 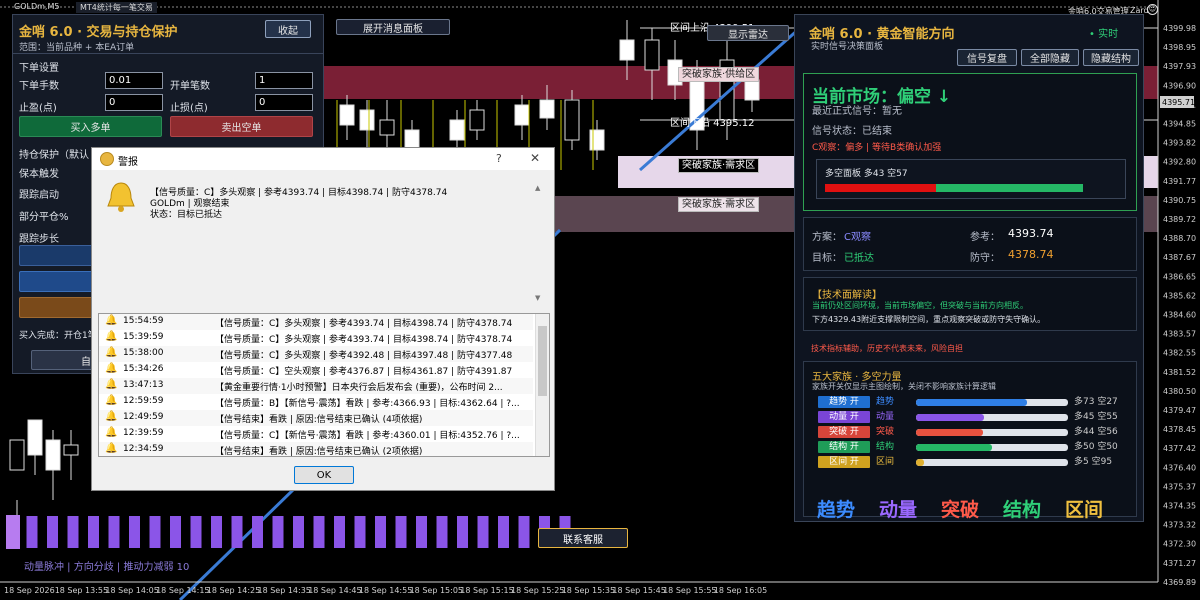 What do you see at coordinates (887, 348) in the screenshot?
I see `disclaimer: 技术指标辅助，历史不代表未来，风险自担` at bounding box center [887, 348].